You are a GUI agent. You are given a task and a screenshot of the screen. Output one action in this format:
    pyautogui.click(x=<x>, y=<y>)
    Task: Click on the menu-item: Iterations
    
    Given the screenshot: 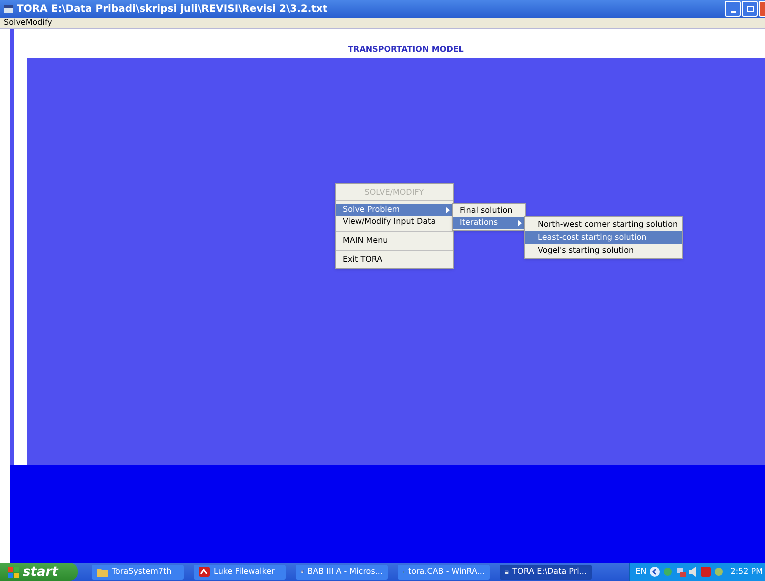 What is the action you would take?
    pyautogui.click(x=489, y=223)
    